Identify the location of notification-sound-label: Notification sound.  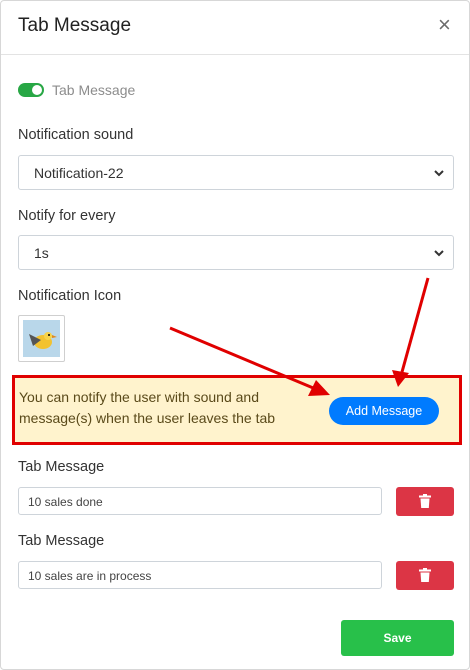
(76, 135).